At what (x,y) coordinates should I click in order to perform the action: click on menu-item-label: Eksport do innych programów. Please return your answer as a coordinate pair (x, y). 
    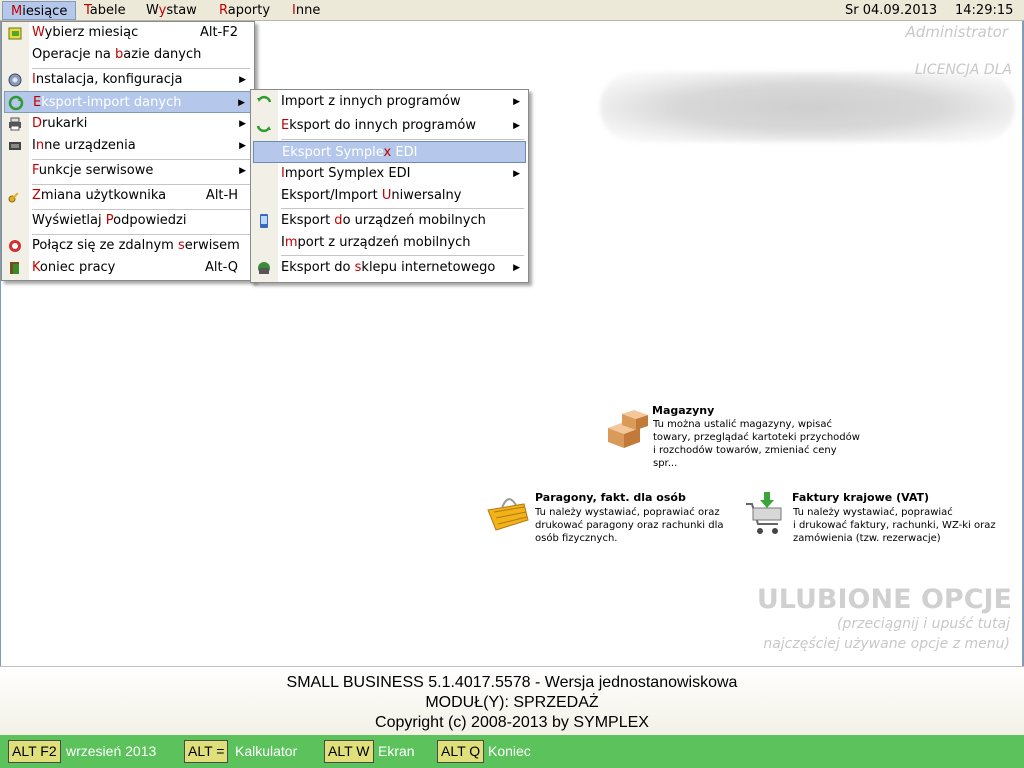
    Looking at the image, I should click on (379, 125).